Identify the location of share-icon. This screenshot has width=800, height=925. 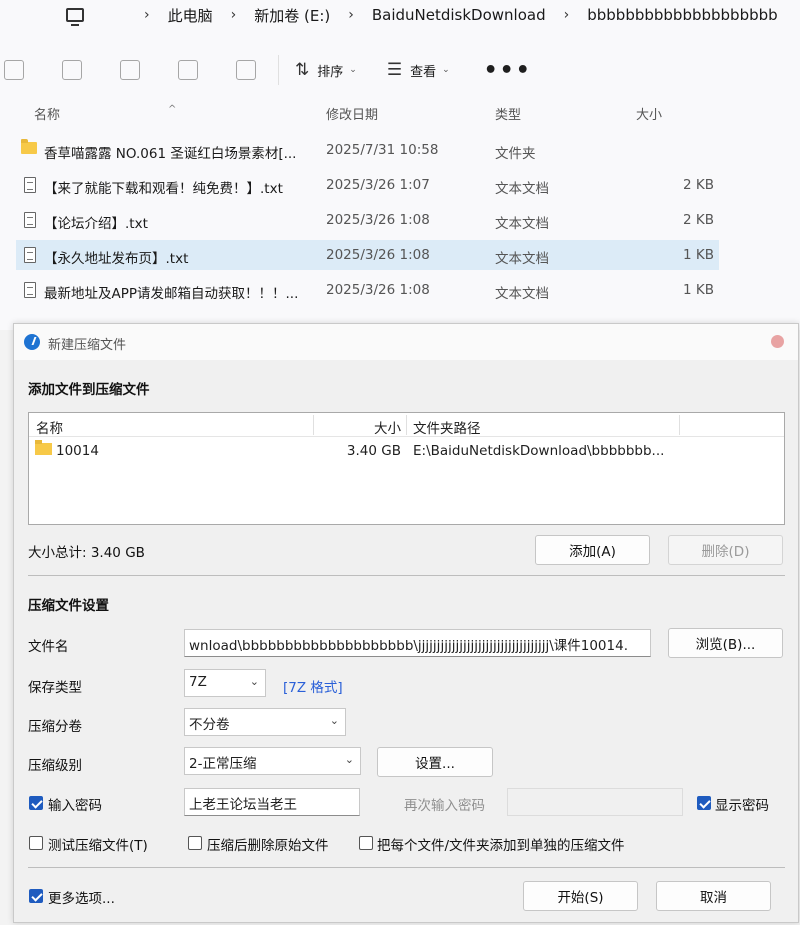
(188, 70).